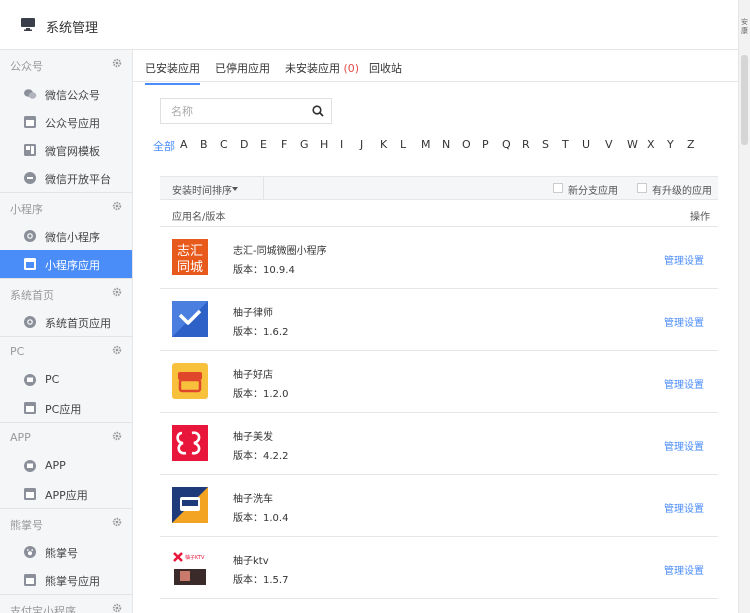  I want to click on sidebar-item-app-apps: APP应用, so click(66, 494).